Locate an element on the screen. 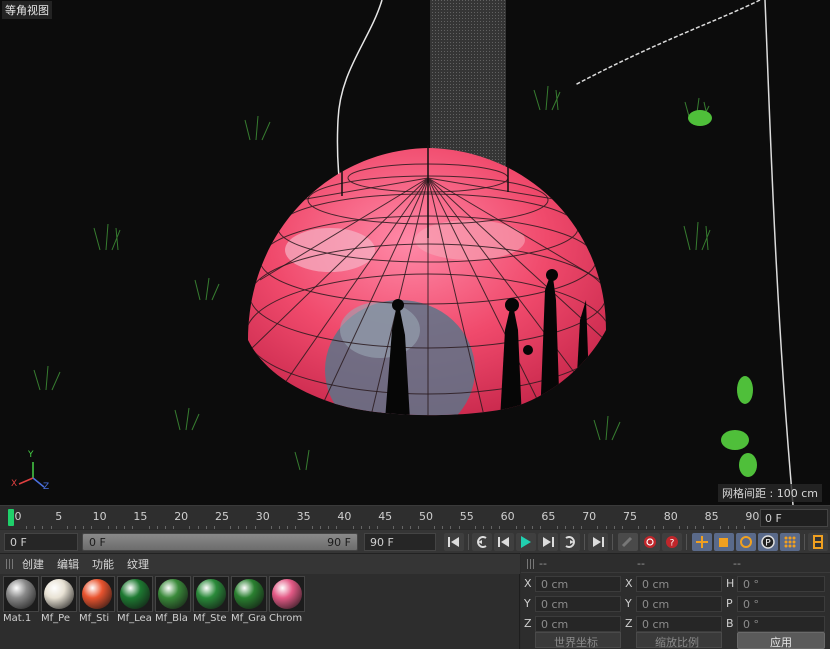 The height and width of the screenshot is (649, 830). key-icon is located at coordinates (627, 542).